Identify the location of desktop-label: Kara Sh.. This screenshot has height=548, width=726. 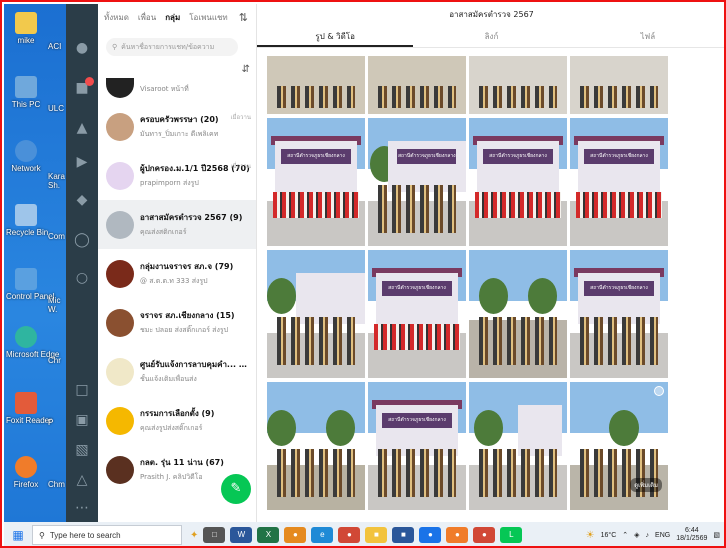
(57, 181).